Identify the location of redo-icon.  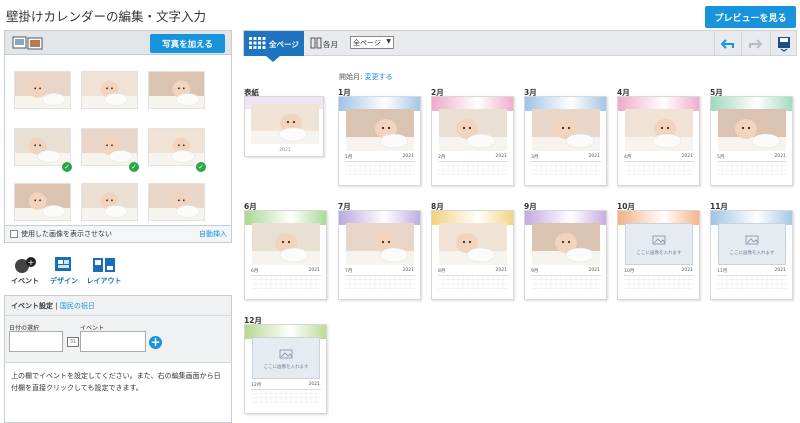
(755, 43).